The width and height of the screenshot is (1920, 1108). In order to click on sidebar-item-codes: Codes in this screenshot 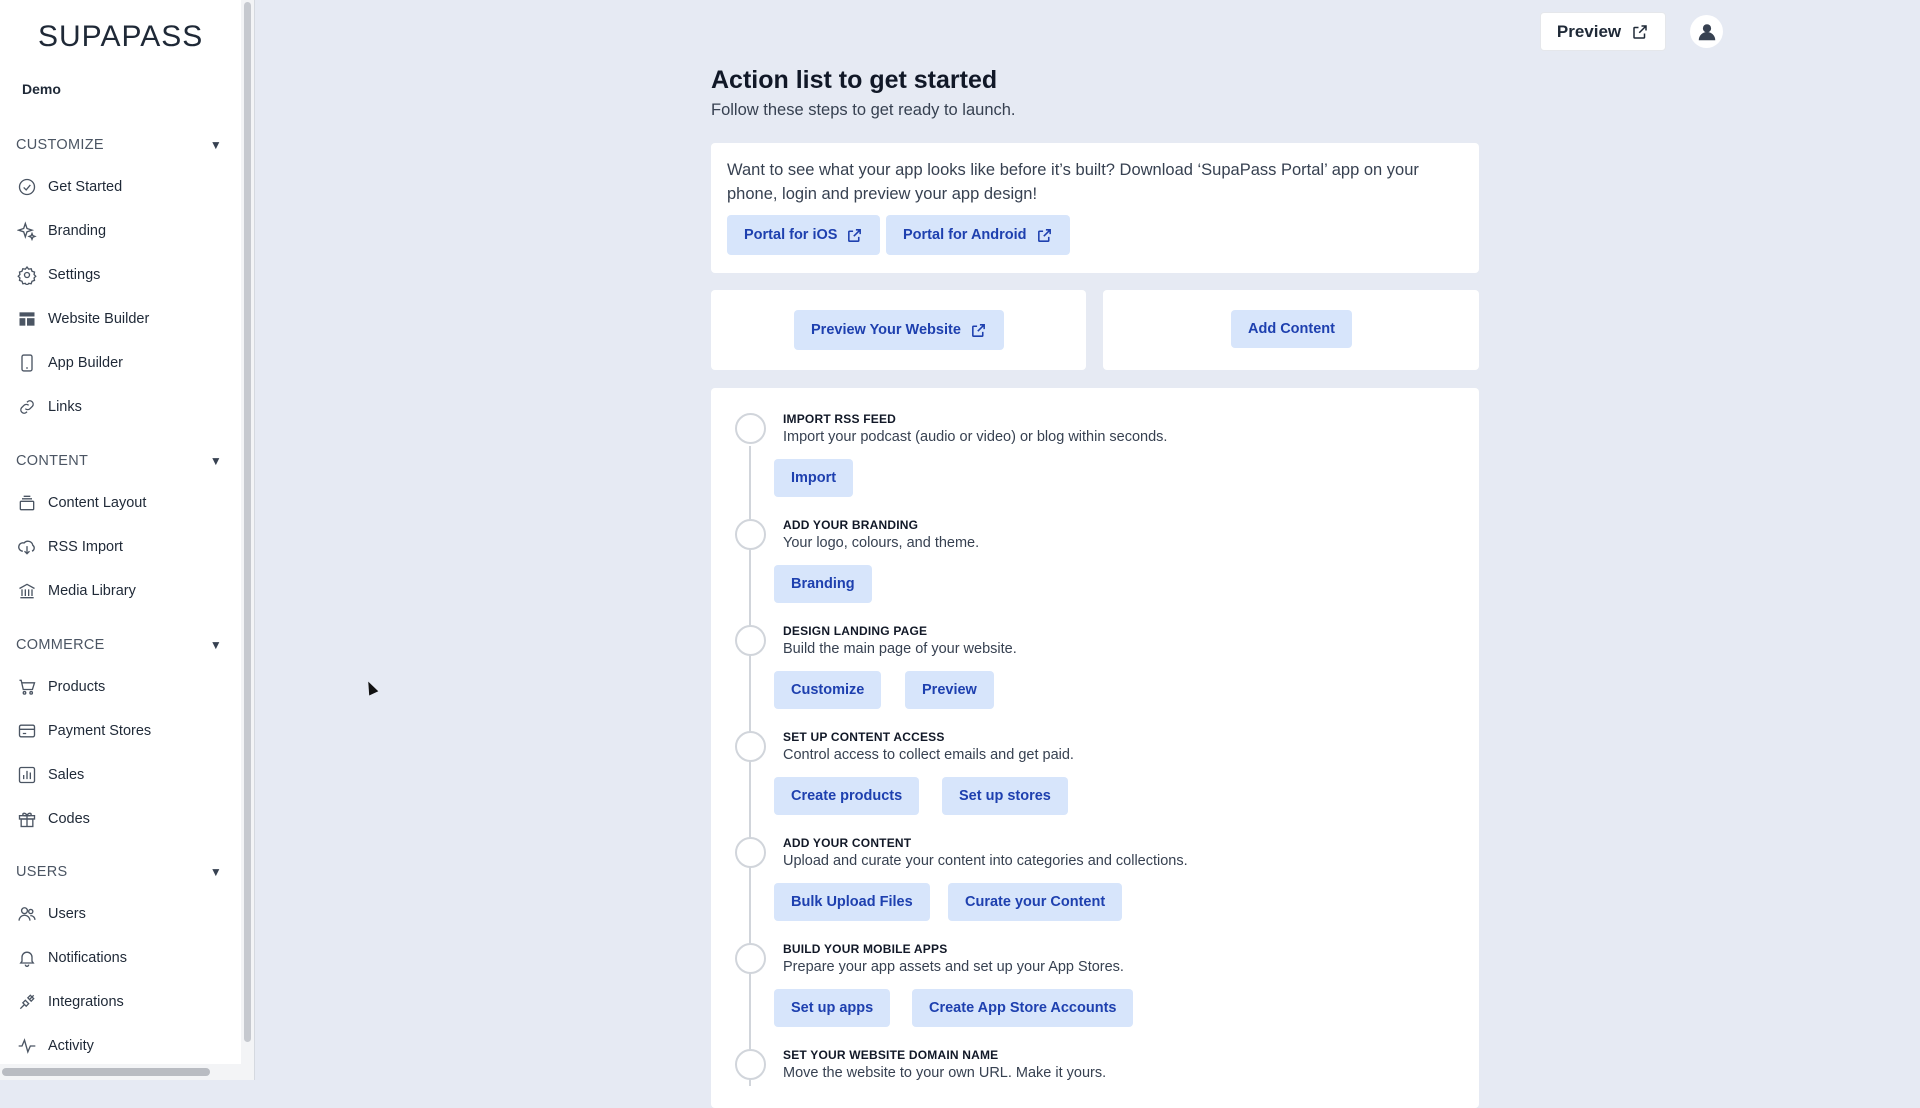, I will do `click(121, 819)`.